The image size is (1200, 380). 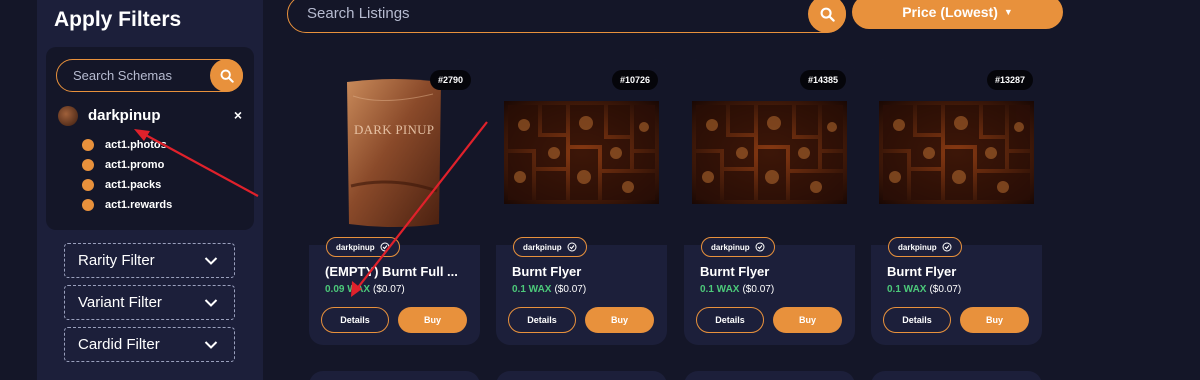 What do you see at coordinates (119, 344) in the screenshot?
I see `cardid-filter-label: Cardid Filter` at bounding box center [119, 344].